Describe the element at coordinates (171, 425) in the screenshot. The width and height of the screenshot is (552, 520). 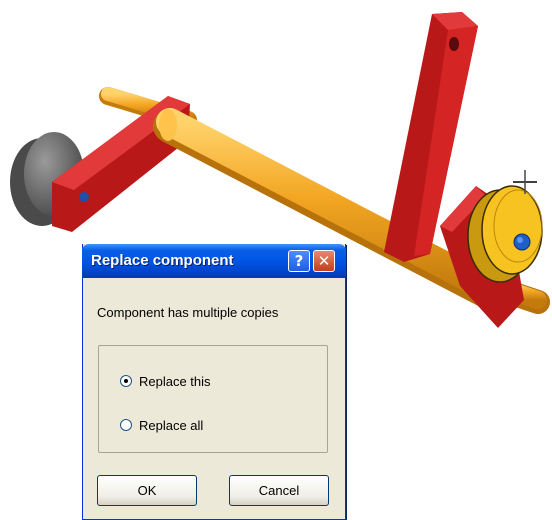
I see `option-label-replace-all: Replace all` at that location.